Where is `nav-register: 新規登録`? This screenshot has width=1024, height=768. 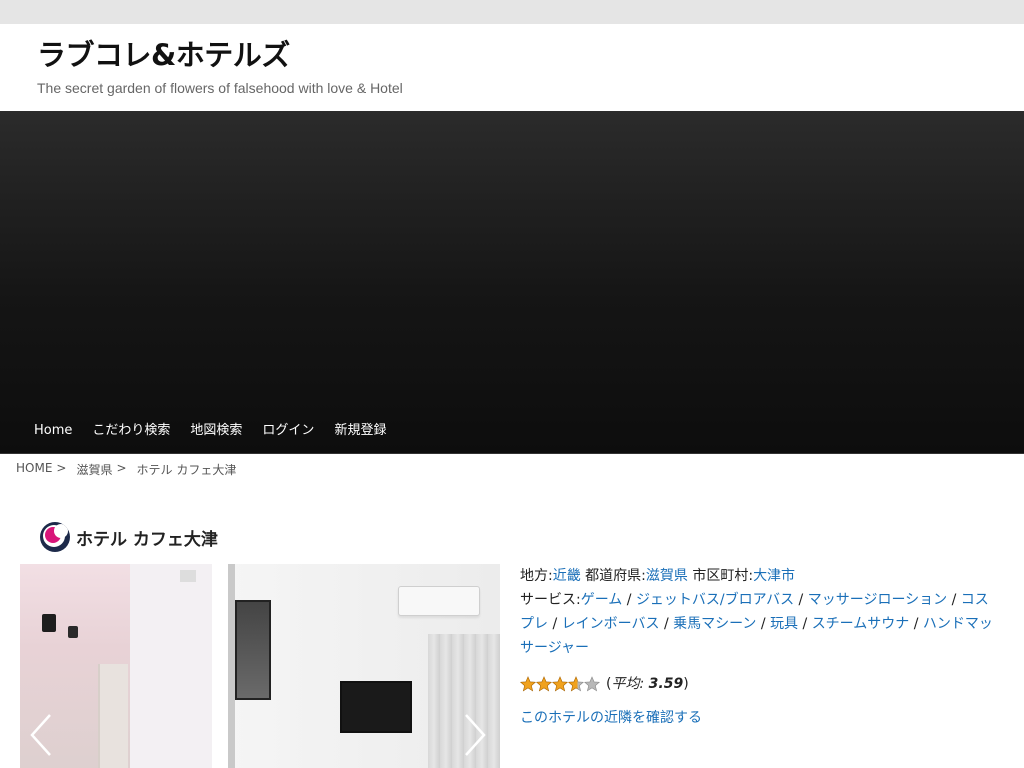
nav-register: 新規登録 is located at coordinates (360, 431).